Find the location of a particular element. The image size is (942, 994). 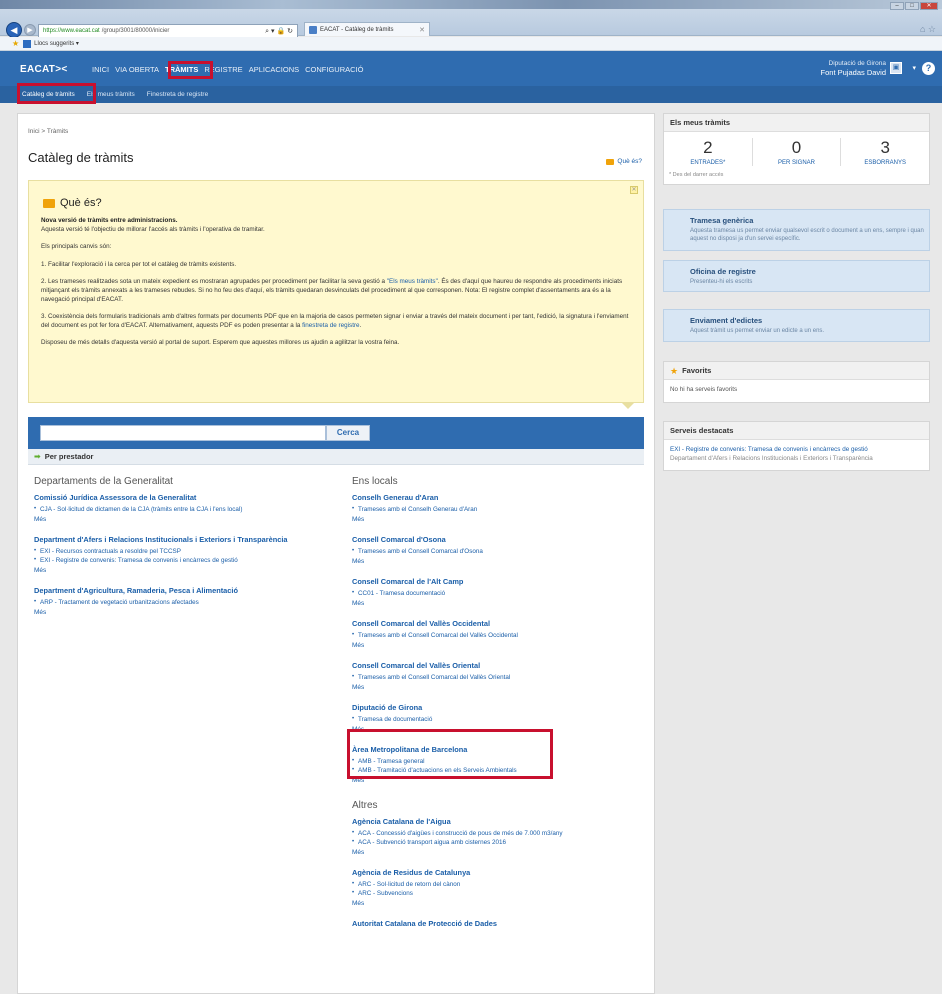

search-button: Cerca is located at coordinates (348, 433).